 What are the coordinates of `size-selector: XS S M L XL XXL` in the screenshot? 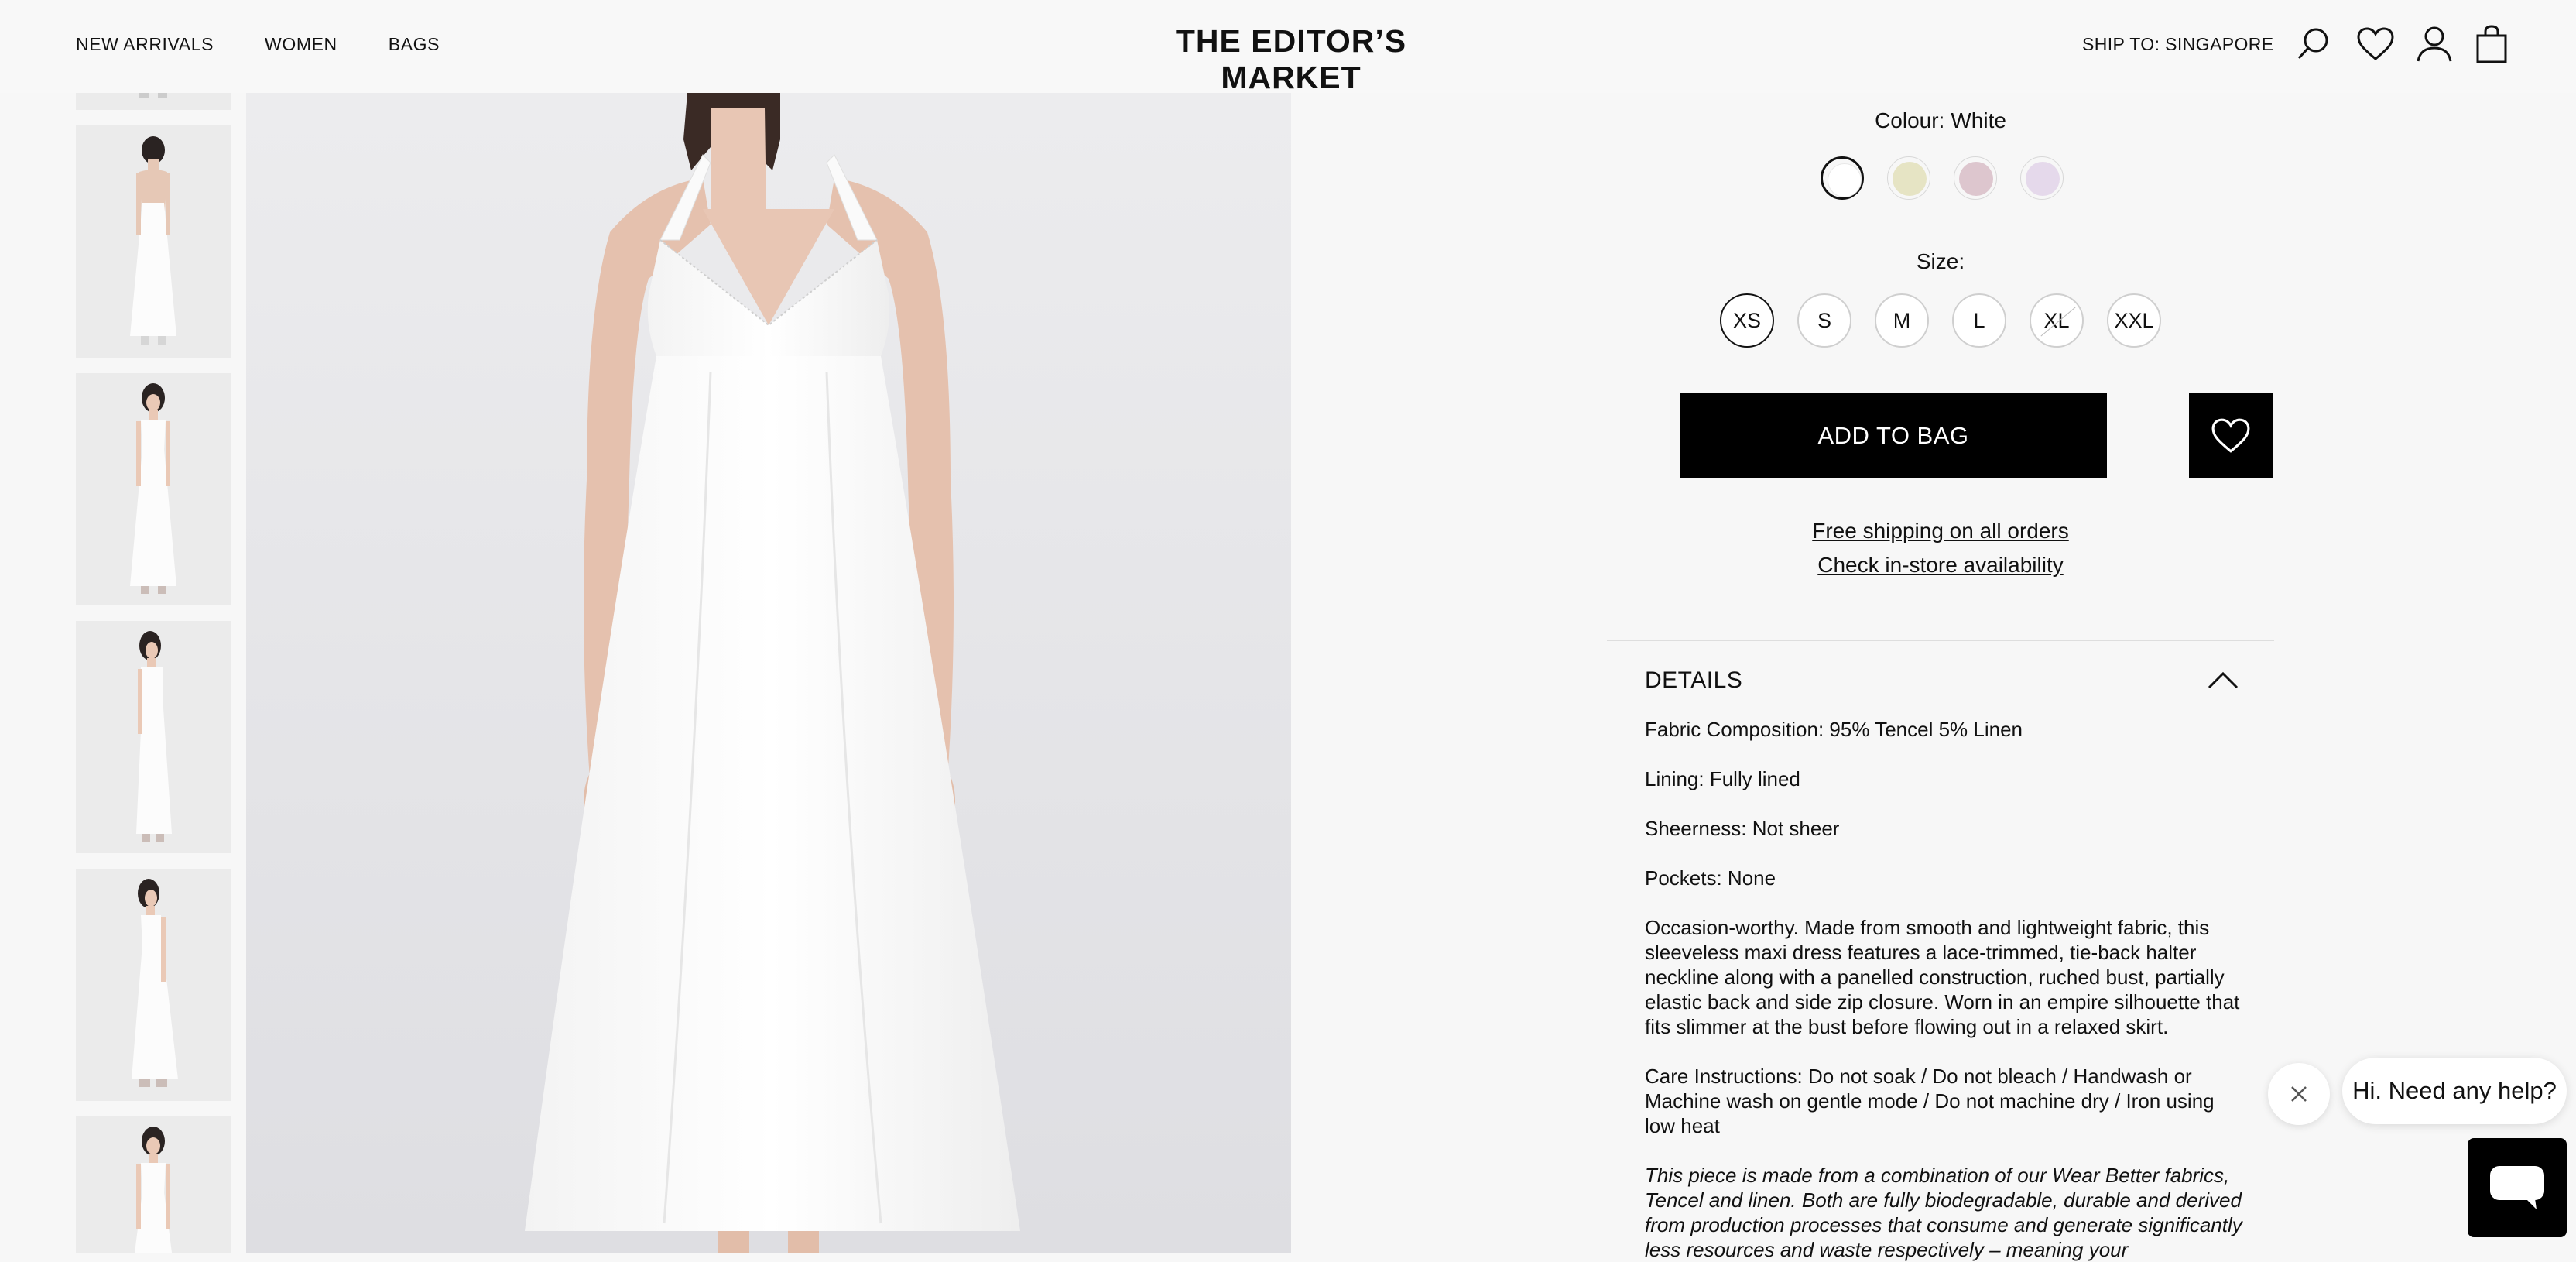 It's located at (1940, 320).